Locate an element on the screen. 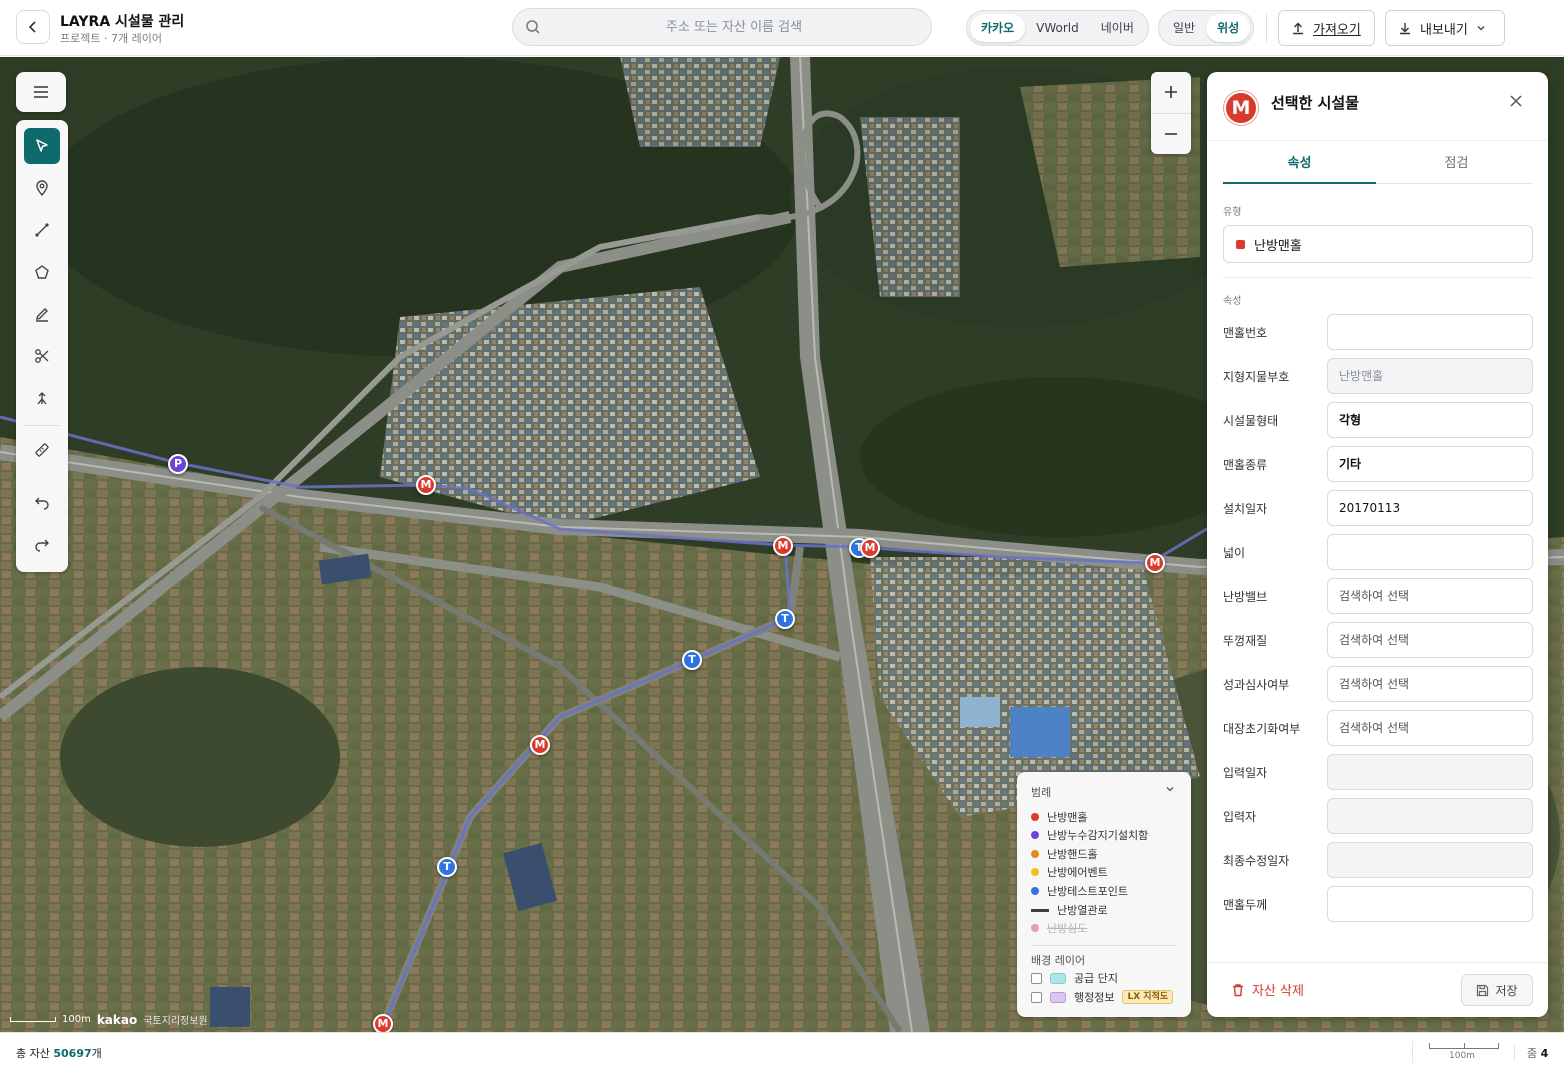 The image size is (1564, 1069). tab-inspection: 점검 is located at coordinates (1456, 167).